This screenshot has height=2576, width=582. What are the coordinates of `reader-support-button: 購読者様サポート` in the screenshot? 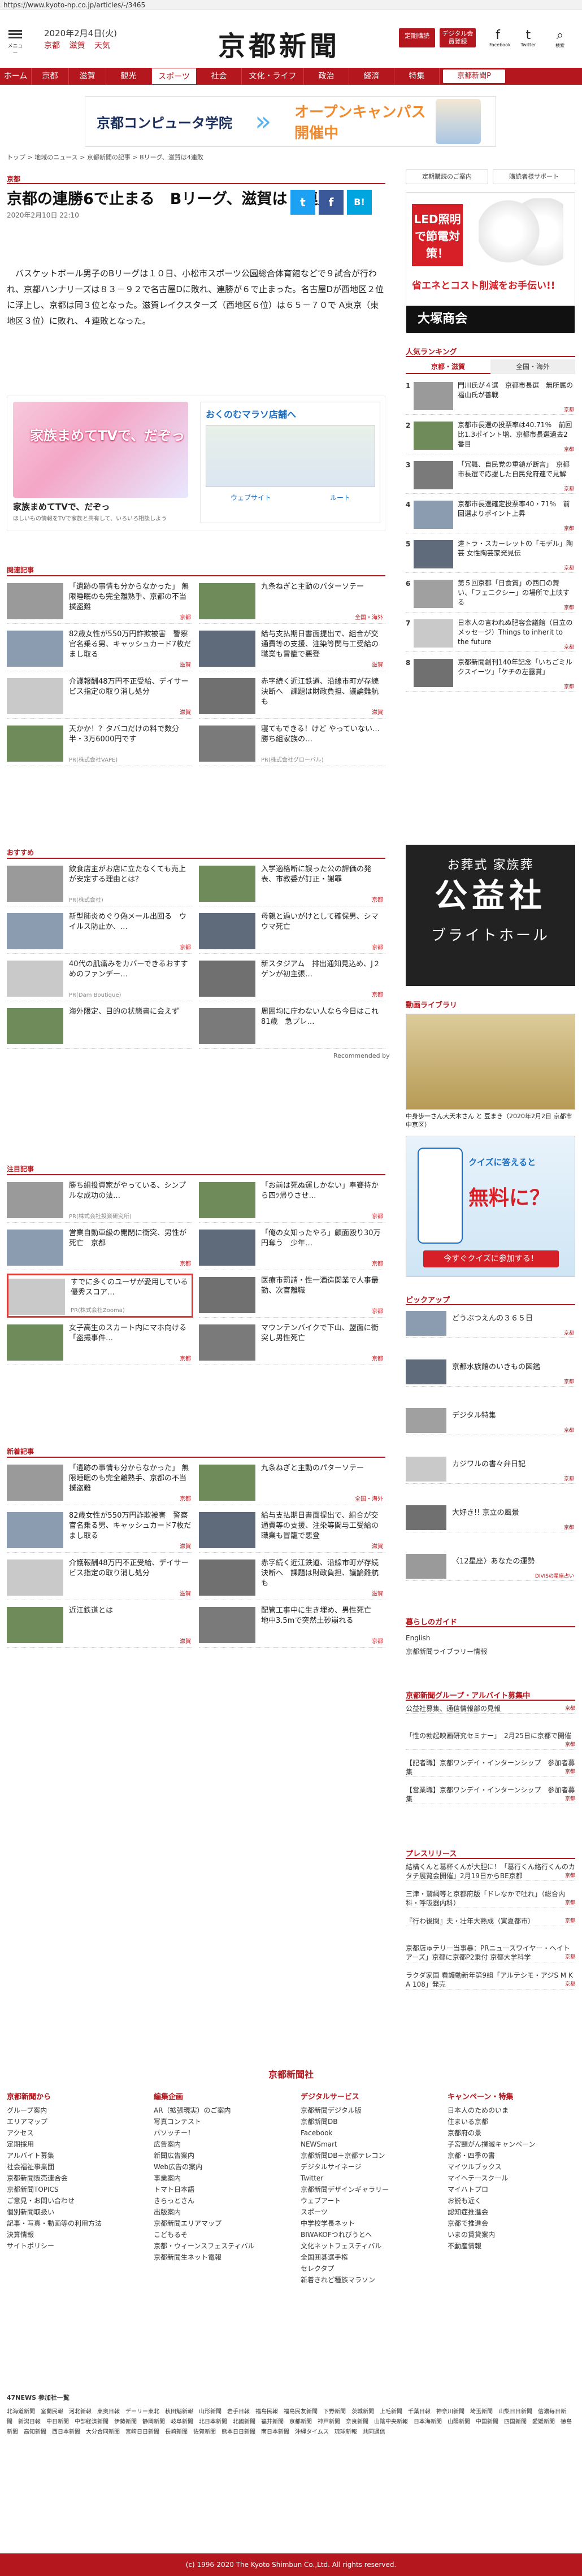 It's located at (534, 177).